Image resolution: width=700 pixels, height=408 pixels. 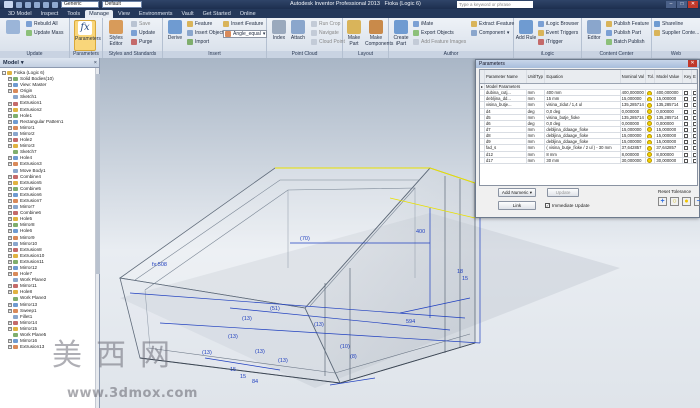 What do you see at coordinates (583, 111) in the screenshot?
I see `param-equation-cell: 0,0 deg` at bounding box center [583, 111].